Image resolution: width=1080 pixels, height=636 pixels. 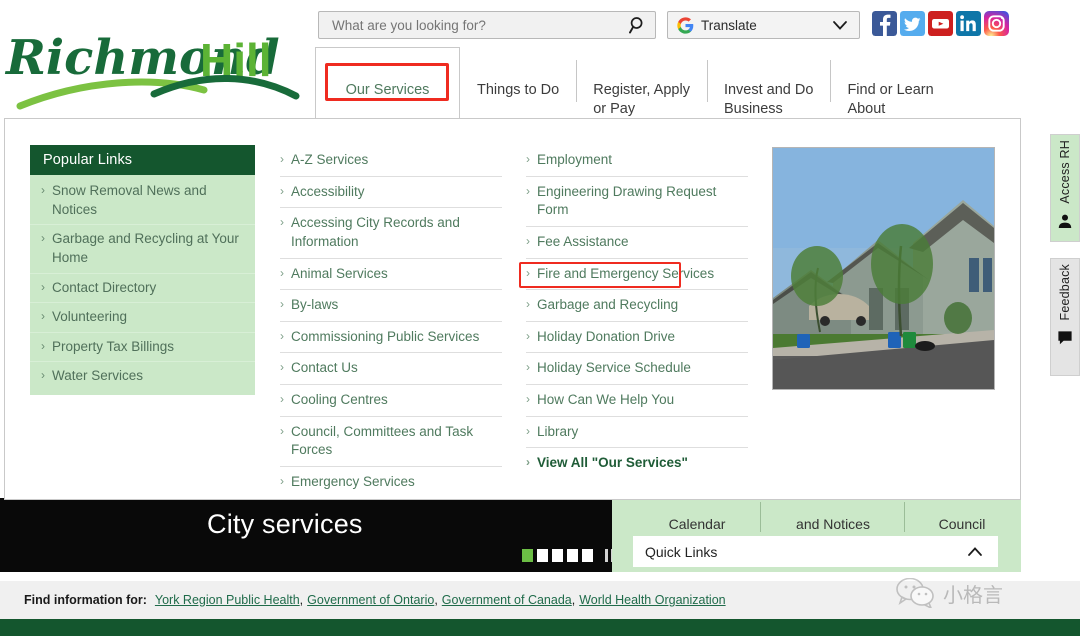 What do you see at coordinates (968, 23) in the screenshot?
I see `linkedin-icon` at bounding box center [968, 23].